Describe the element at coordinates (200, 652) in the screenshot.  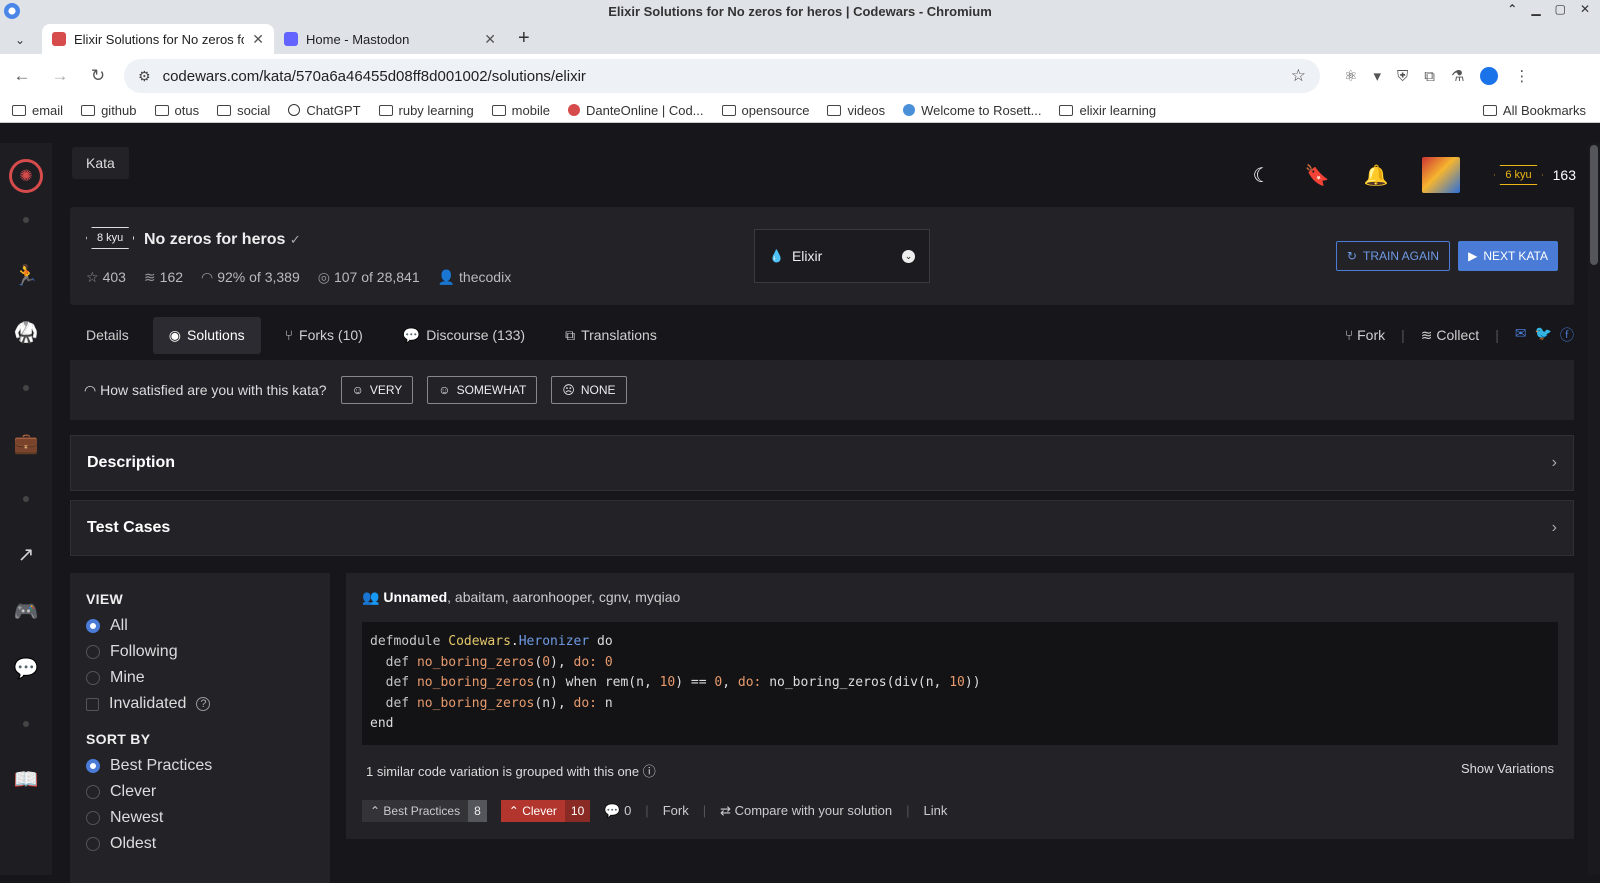
I see `view-option-following: Following` at that location.